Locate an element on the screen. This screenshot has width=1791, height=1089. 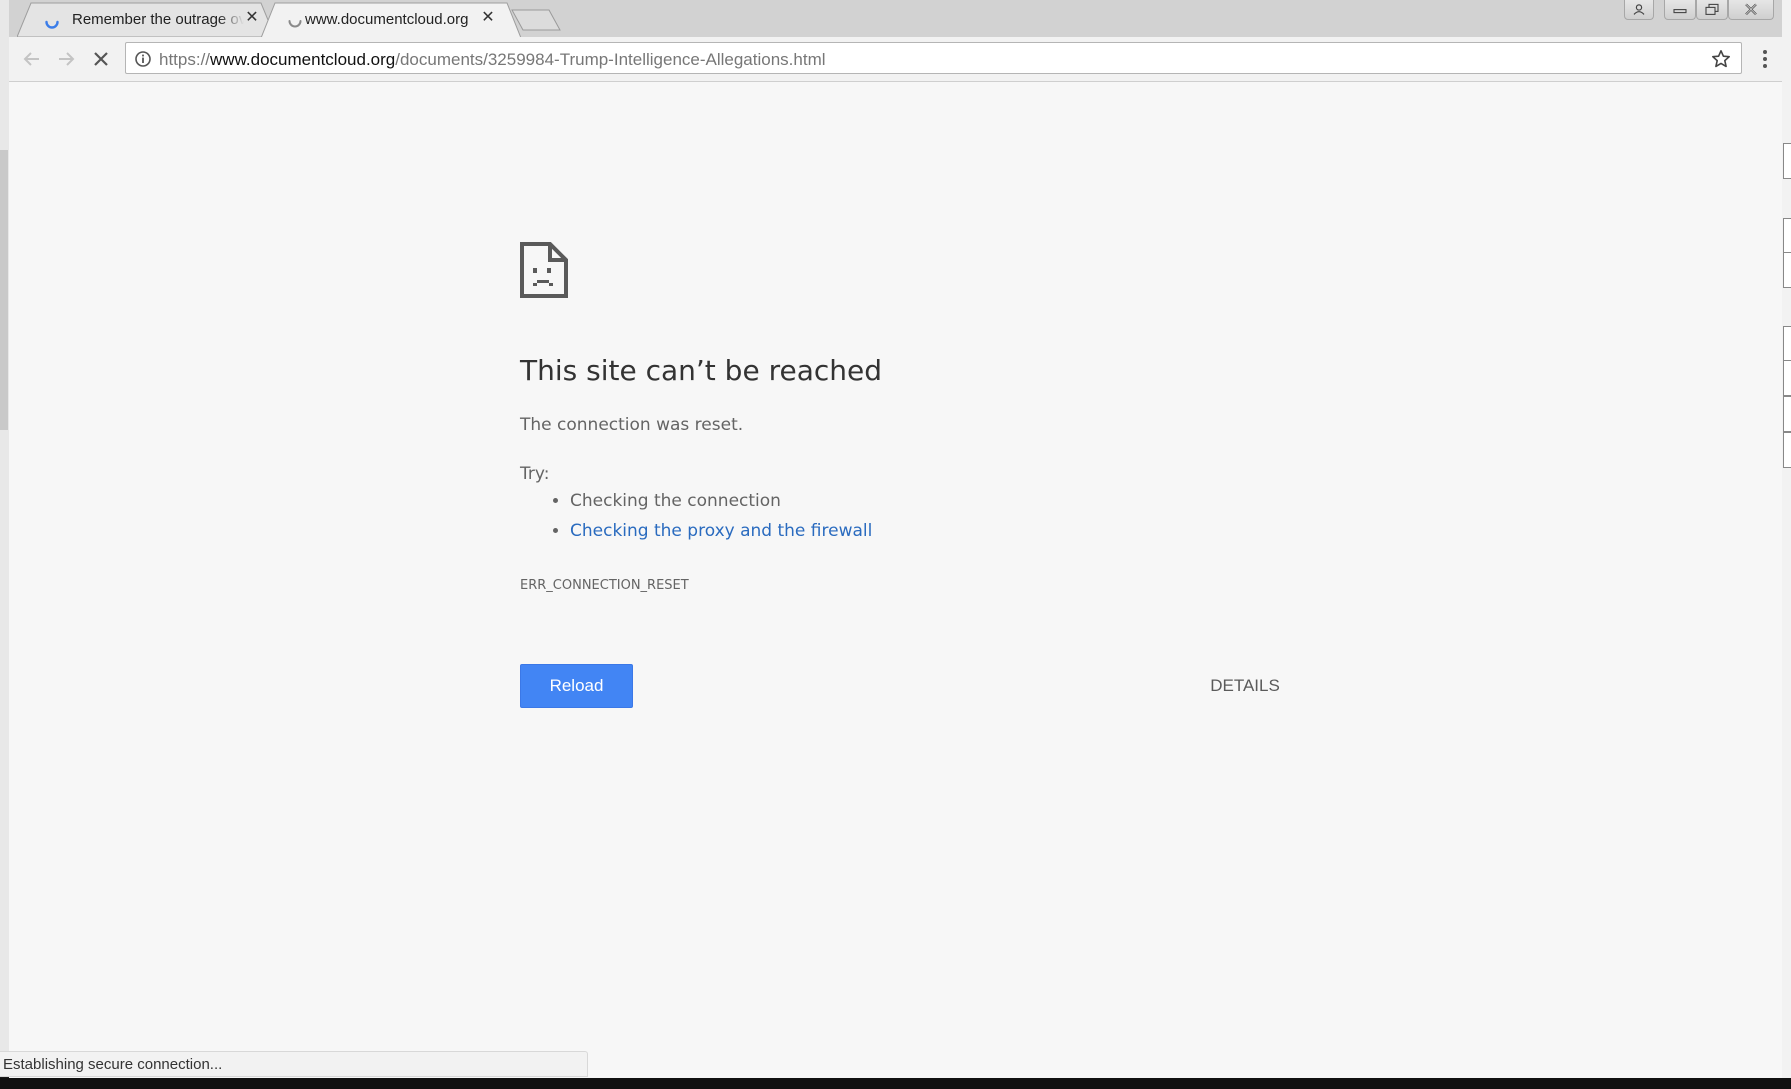
profile-button is located at coordinates (1639, 10).